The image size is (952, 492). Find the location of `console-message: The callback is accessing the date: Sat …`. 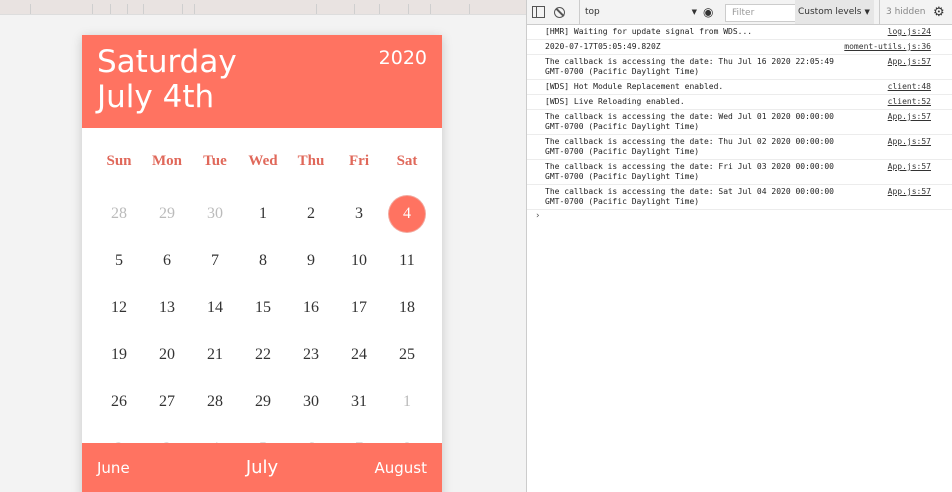

console-message: The callback is accessing the date: Sat … is located at coordinates (739, 197).